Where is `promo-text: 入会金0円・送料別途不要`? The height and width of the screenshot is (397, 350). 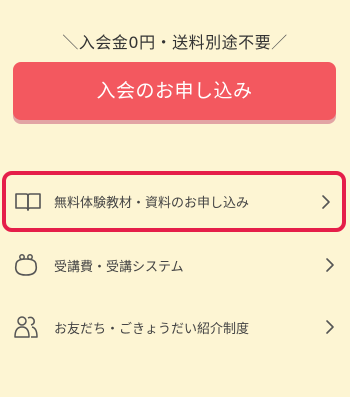
promo-text: 入会金0円・送料別途不要 is located at coordinates (175, 42).